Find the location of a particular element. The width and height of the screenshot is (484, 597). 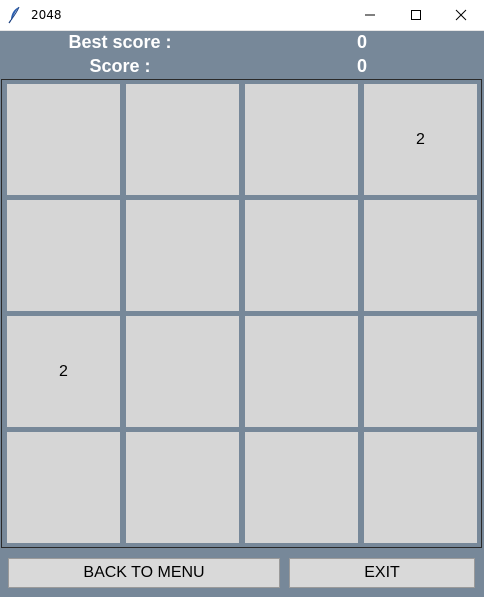

close-button is located at coordinates (461, 15).